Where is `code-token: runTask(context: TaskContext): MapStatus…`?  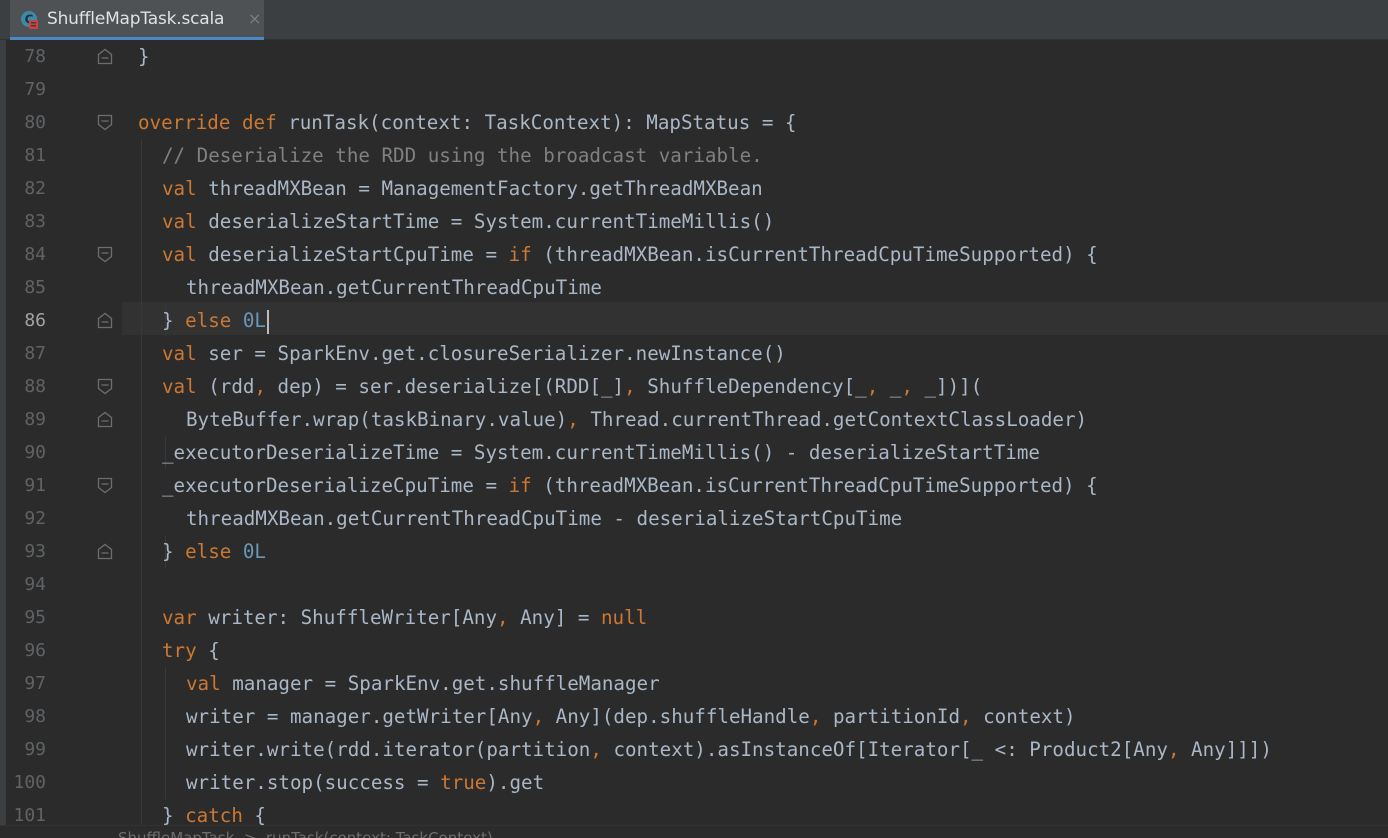
code-token: runTask(context: TaskContext): MapStatus… is located at coordinates (542, 122).